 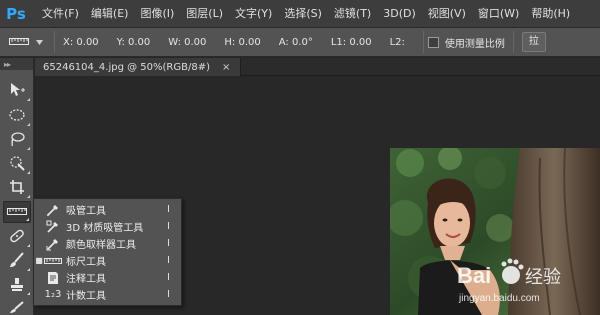 What do you see at coordinates (39, 260) in the screenshot?
I see `active-marker: ■` at bounding box center [39, 260].